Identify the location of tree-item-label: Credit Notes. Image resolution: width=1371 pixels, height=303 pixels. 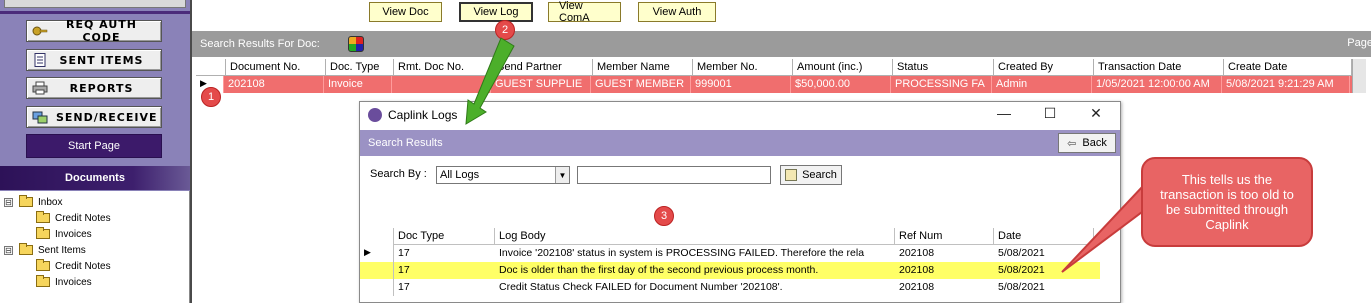
(83, 266).